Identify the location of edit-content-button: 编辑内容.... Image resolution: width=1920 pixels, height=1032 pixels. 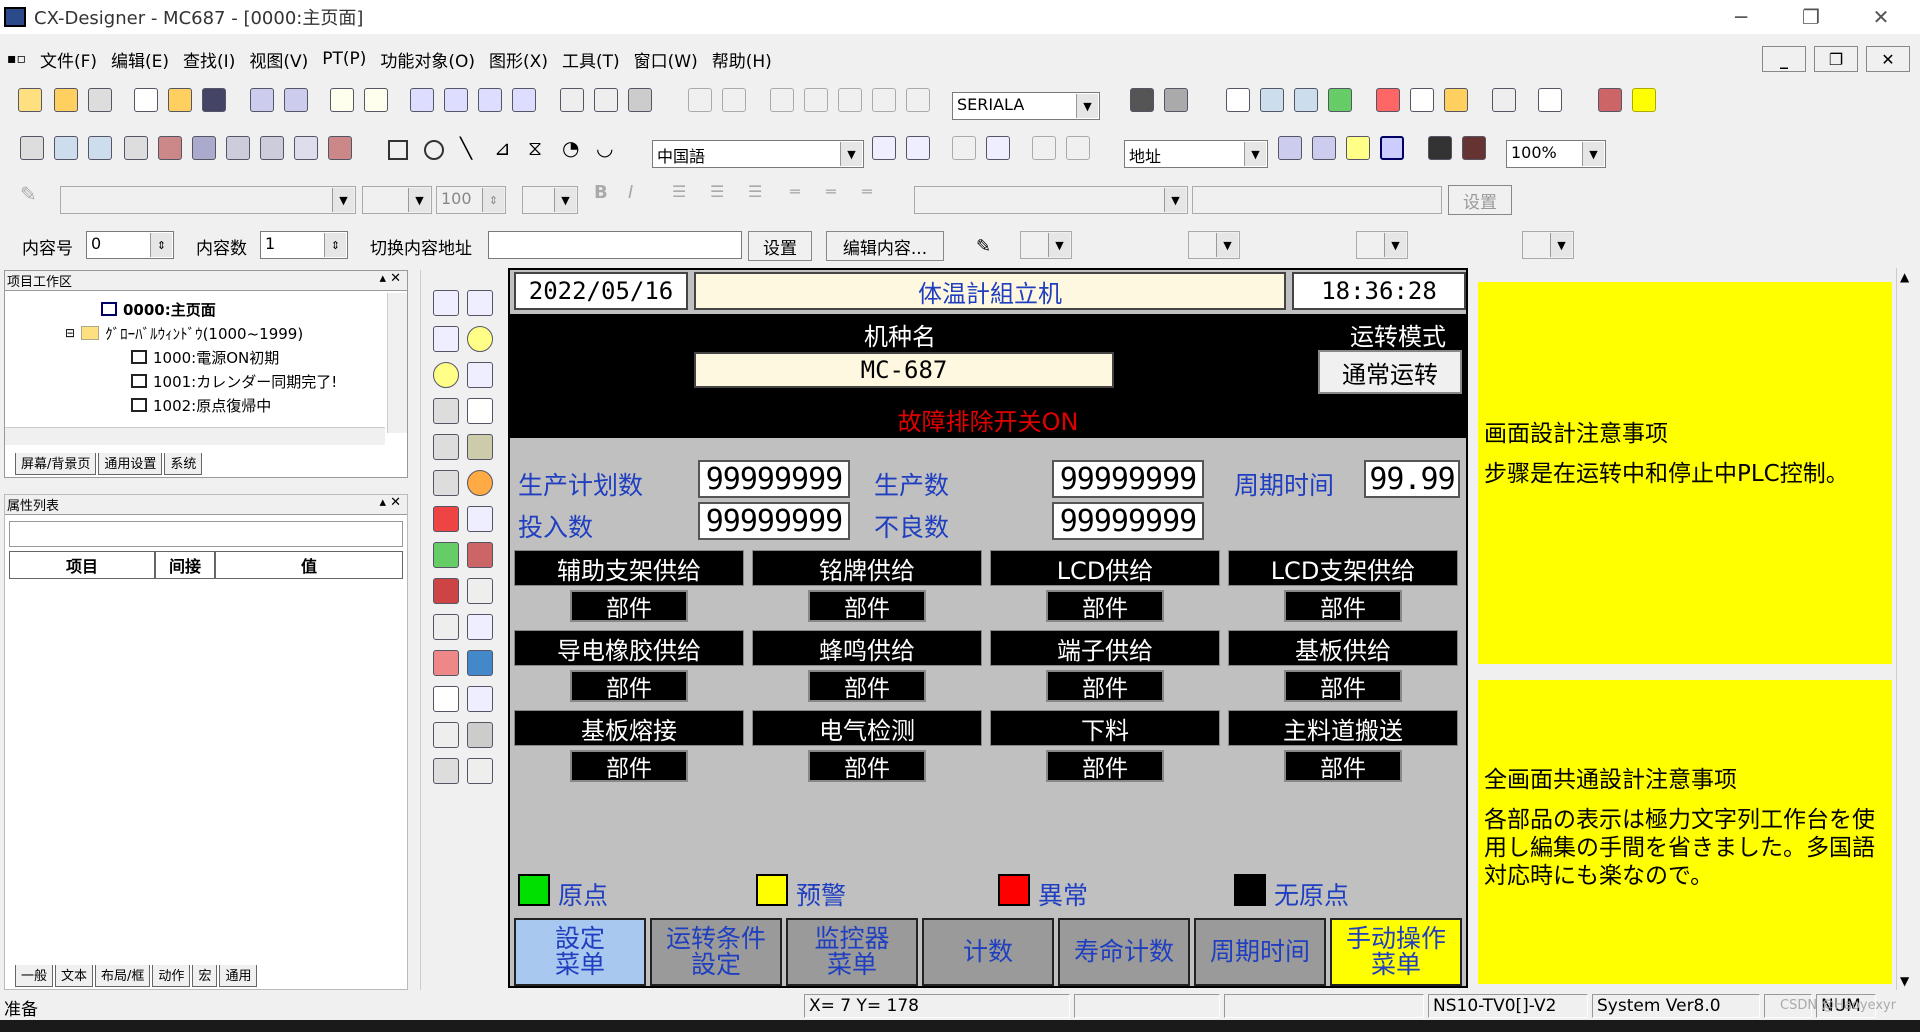
(885, 246).